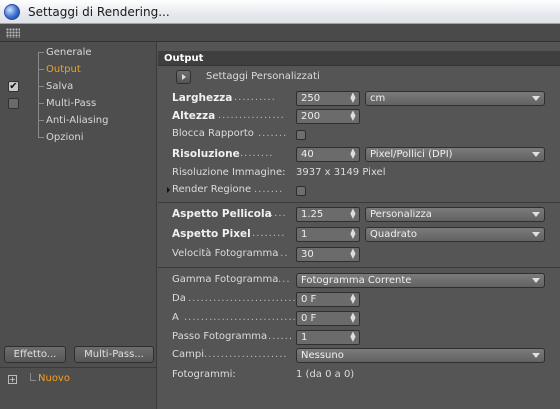 The image size is (560, 409). I want to click on gamma-fotogramma-label: Gamma Fotogramma, so click(225, 279).